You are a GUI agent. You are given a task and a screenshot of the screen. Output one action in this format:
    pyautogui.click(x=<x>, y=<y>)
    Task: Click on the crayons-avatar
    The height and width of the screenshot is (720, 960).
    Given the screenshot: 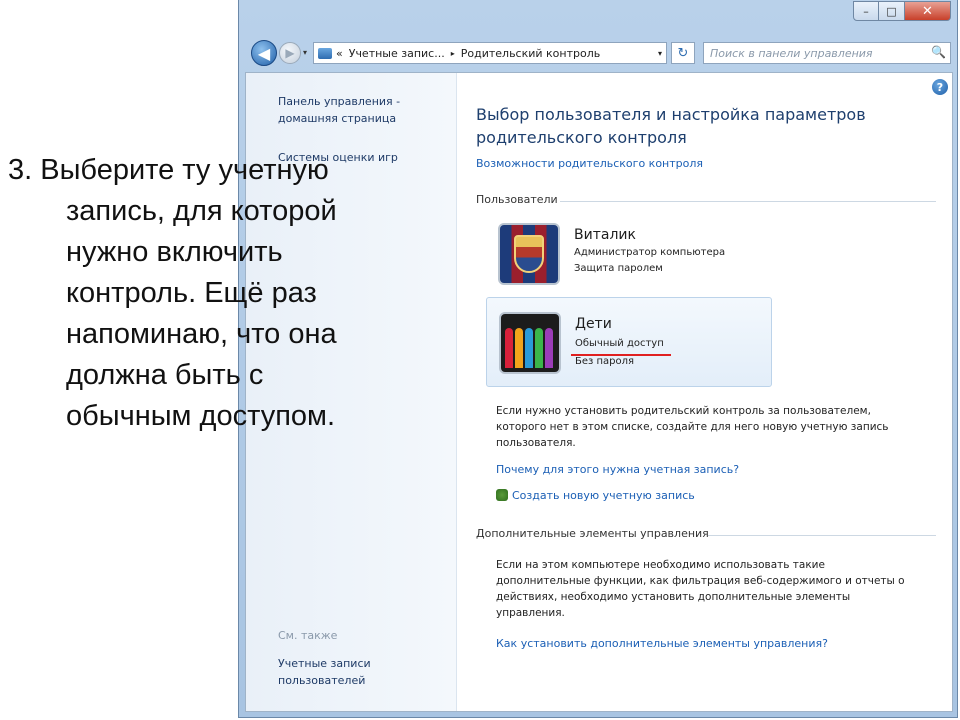 What is the action you would take?
    pyautogui.click(x=530, y=343)
    